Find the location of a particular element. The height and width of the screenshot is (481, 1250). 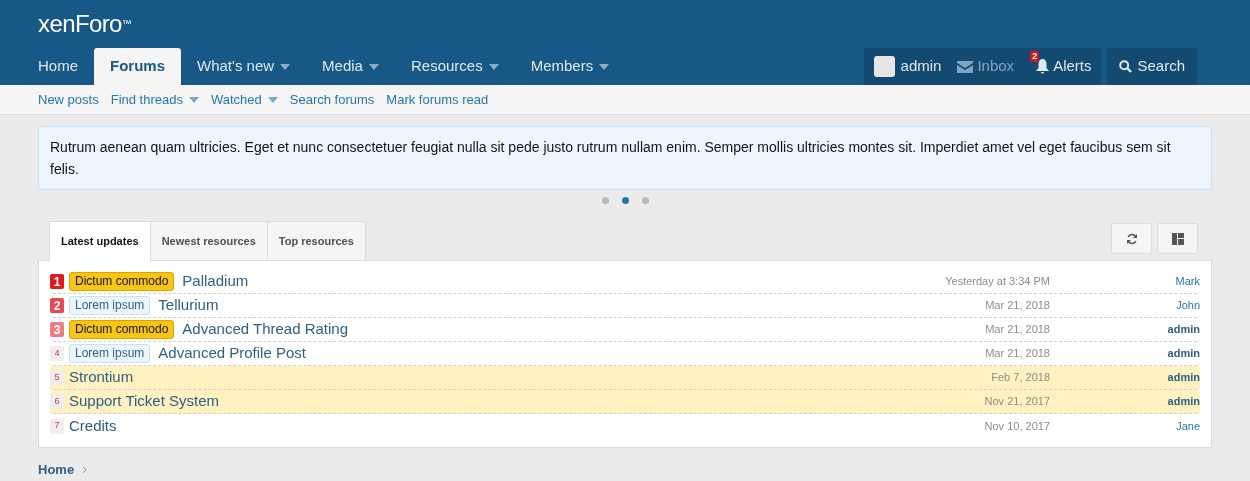

layout-button is located at coordinates (1177, 238).